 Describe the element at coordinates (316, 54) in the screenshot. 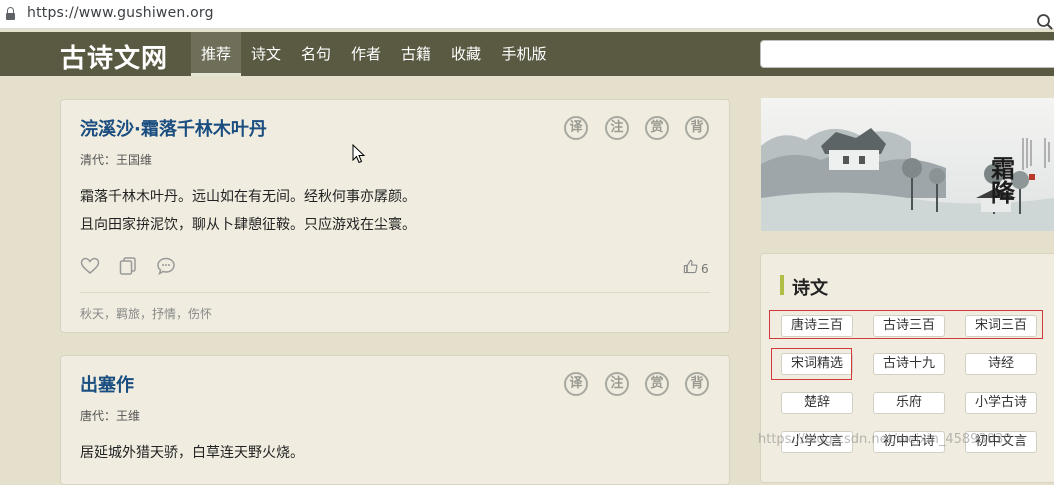

I see `nav-item-quotes: 名句` at that location.